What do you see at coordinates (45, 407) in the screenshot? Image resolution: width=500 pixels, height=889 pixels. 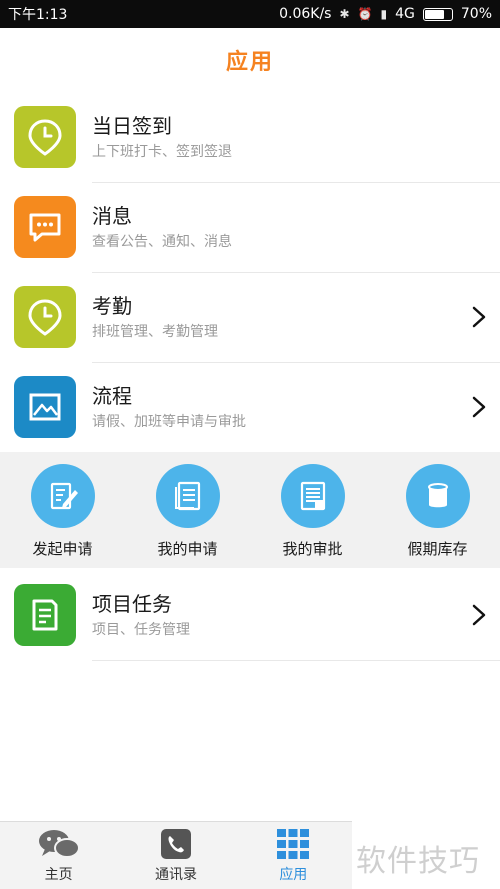 I see `picture-icon` at bounding box center [45, 407].